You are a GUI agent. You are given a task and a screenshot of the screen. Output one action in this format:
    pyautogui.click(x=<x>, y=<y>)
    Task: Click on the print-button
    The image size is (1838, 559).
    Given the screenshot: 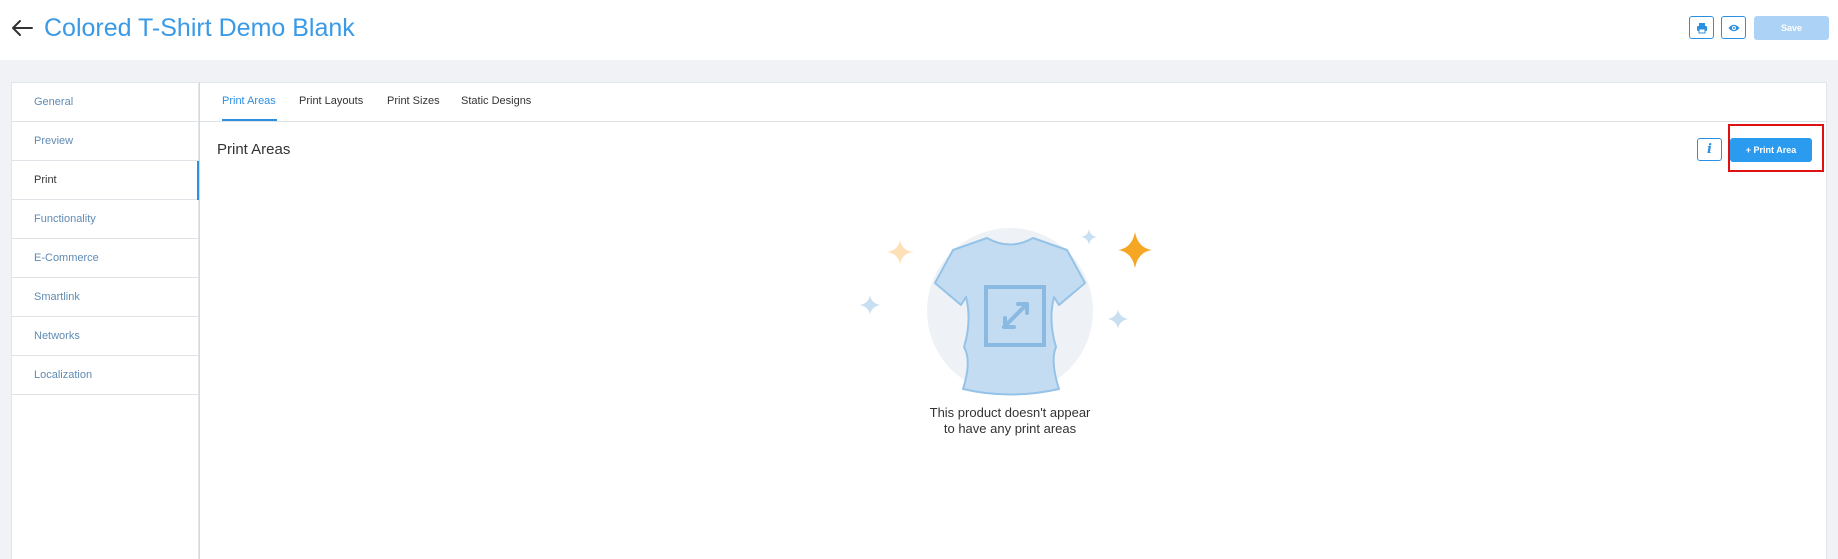 What is the action you would take?
    pyautogui.click(x=1701, y=27)
    